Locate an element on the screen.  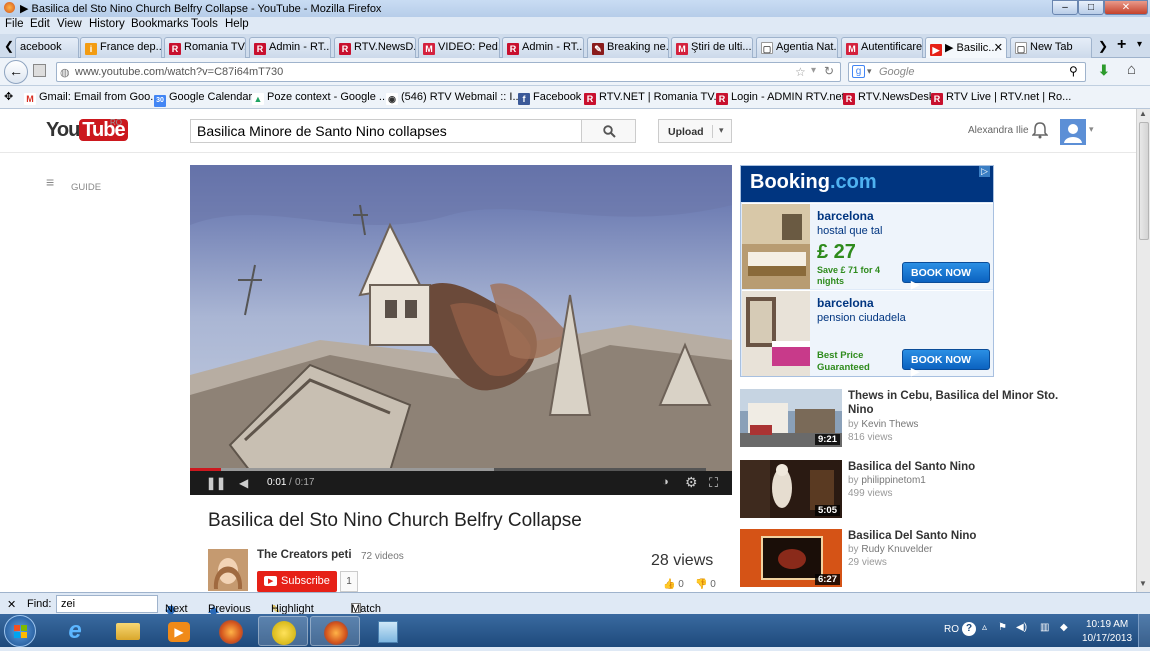
bookmark-move-icon: ✥ is located at coordinates (8, 96).